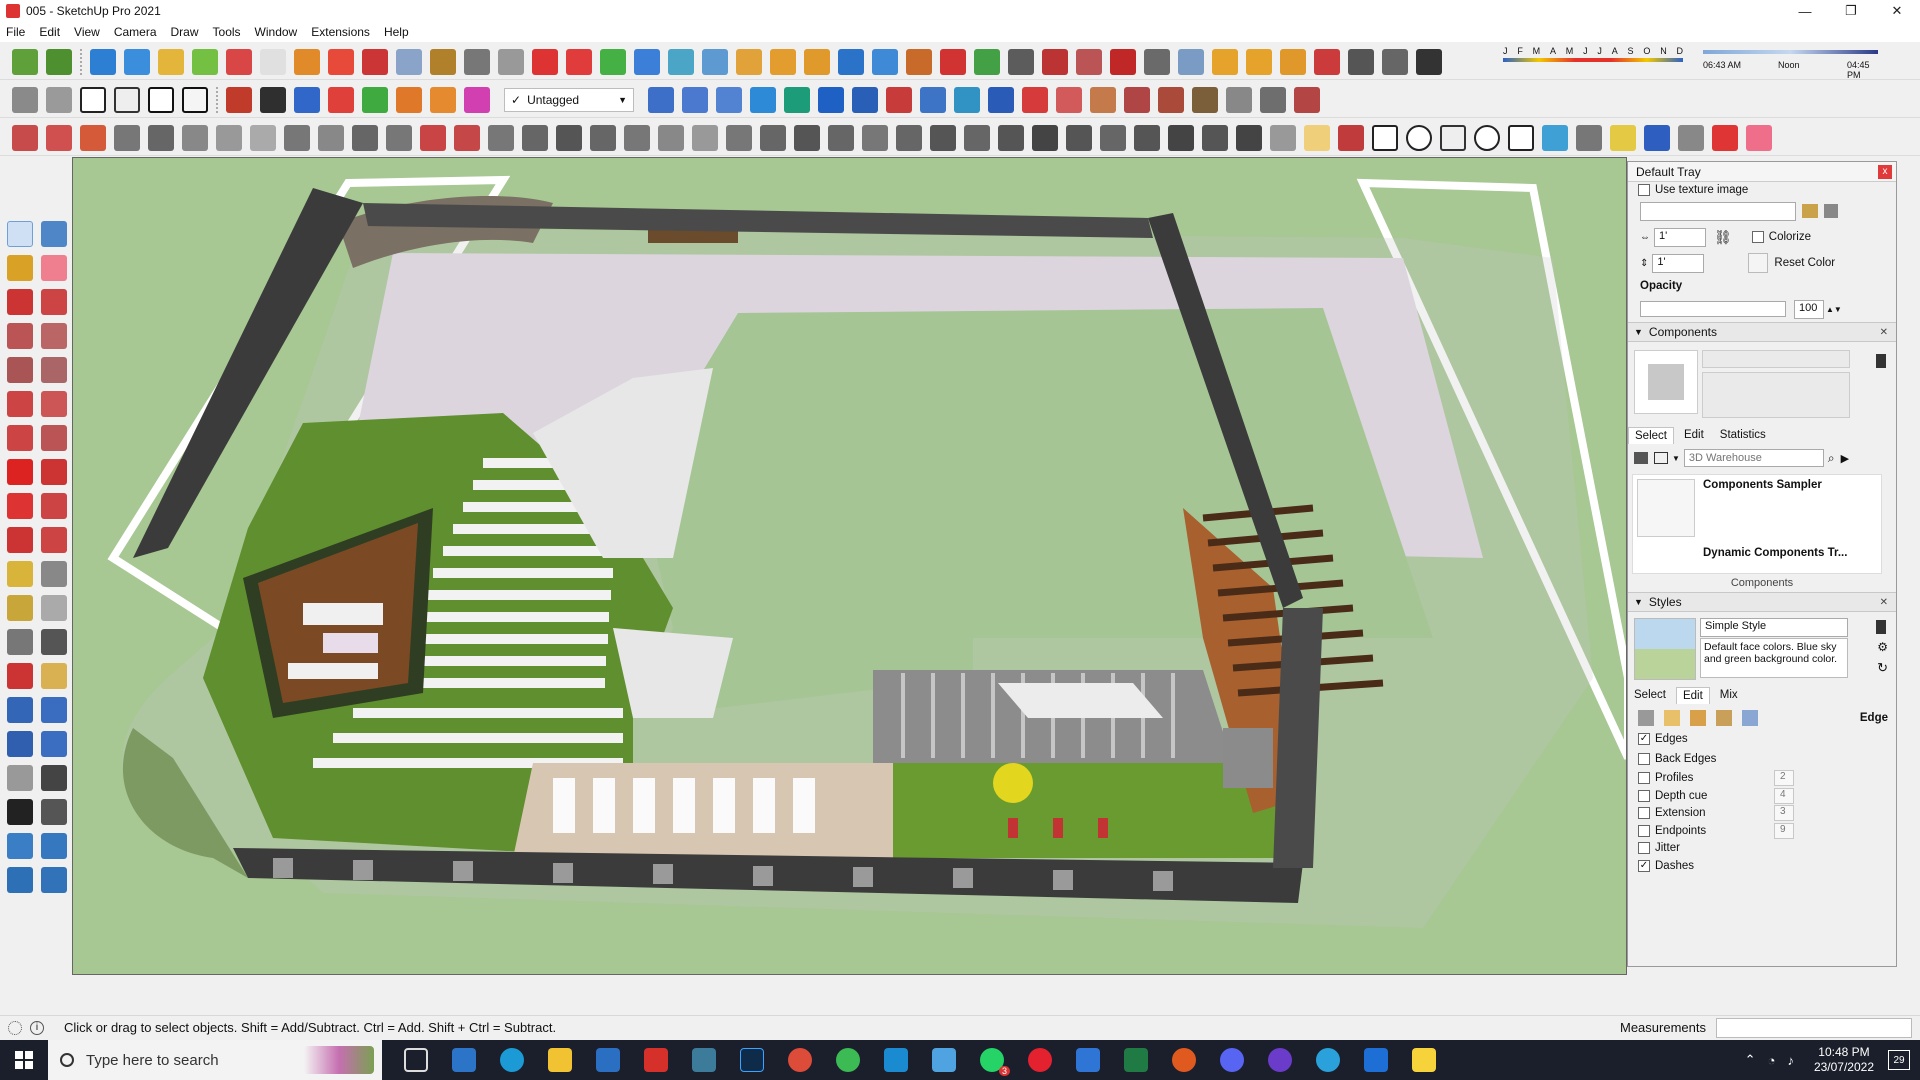 The width and height of the screenshot is (1920, 1080). What do you see at coordinates (1487, 137) in the screenshot?
I see `ellipse-icon` at bounding box center [1487, 137].